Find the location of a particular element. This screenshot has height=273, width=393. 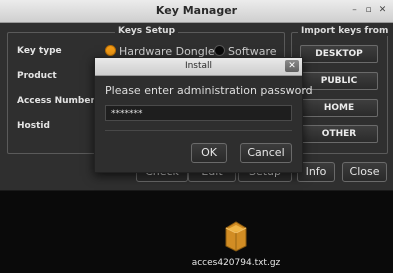

password-input: ******* is located at coordinates (198, 113).